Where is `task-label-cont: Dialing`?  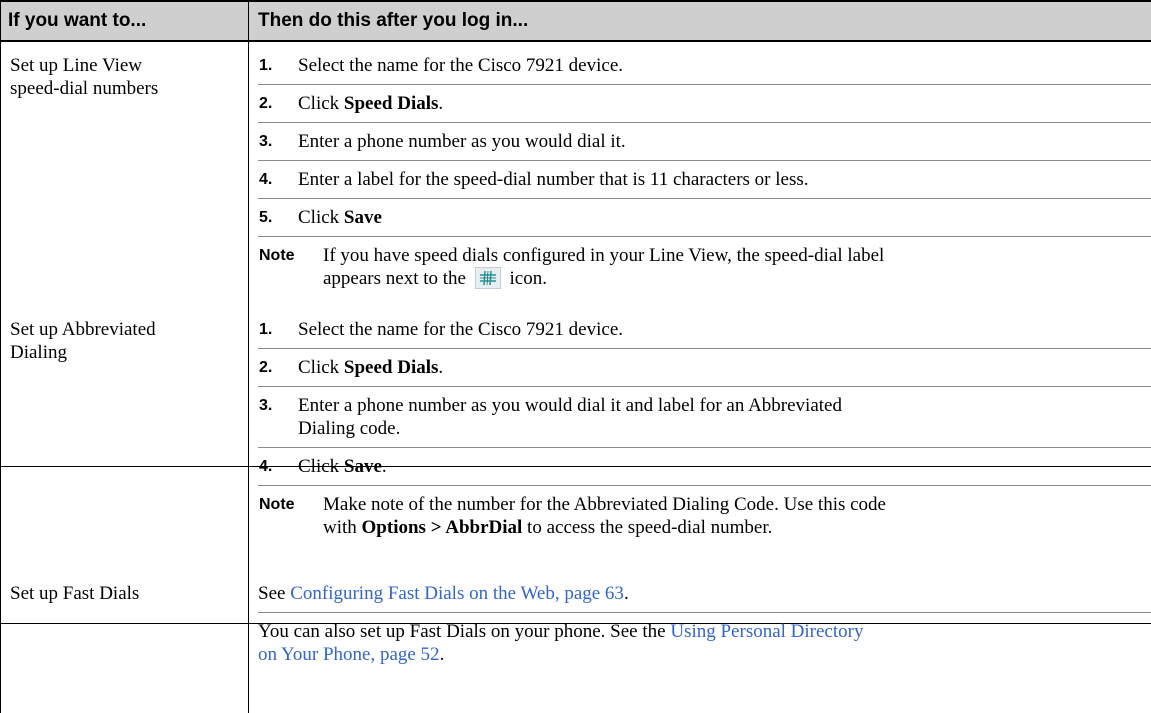 task-label-cont: Dialing is located at coordinates (38, 352).